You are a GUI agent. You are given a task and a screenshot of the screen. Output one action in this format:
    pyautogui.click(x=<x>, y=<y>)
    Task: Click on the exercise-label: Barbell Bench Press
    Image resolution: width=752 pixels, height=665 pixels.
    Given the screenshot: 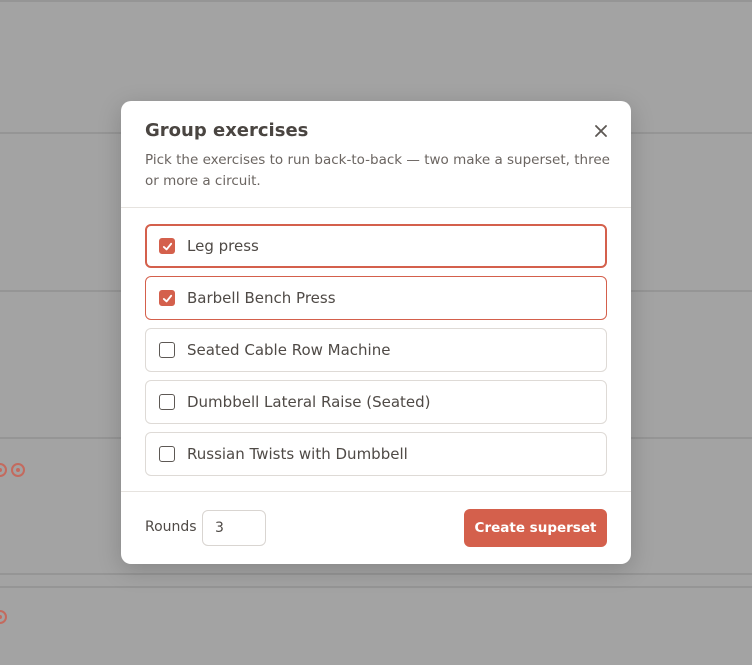 What is the action you would take?
    pyautogui.click(x=261, y=298)
    